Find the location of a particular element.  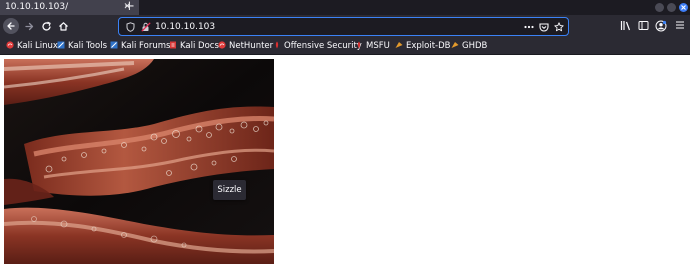

bookmark-star-icon is located at coordinates (559, 27).